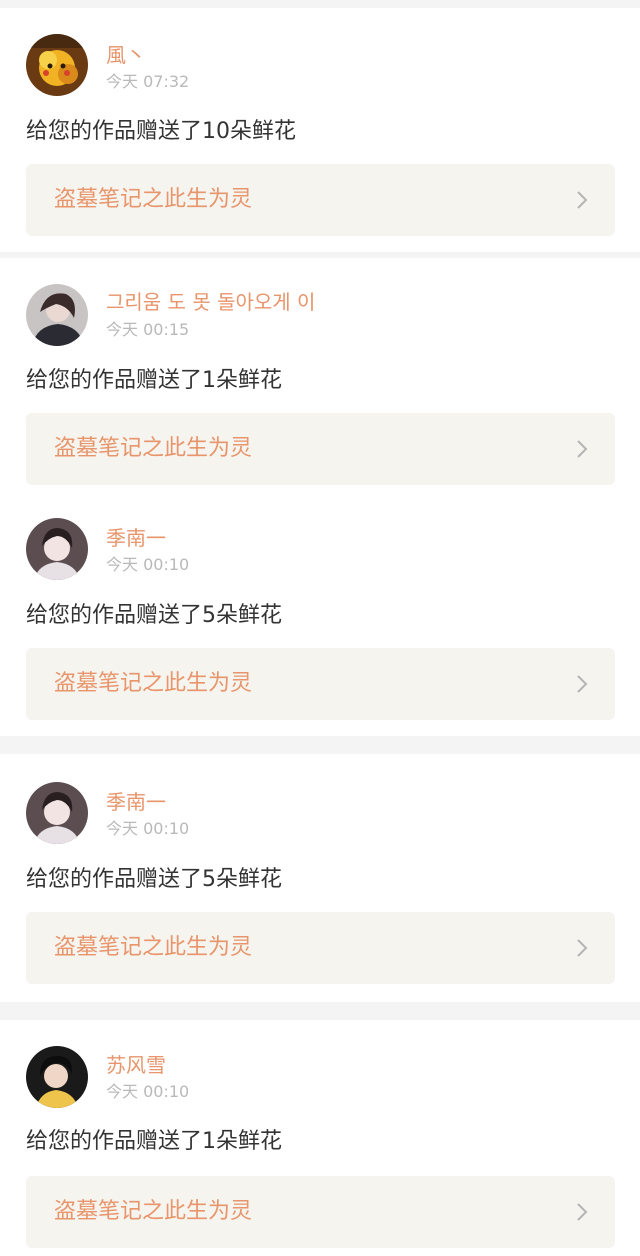  I want to click on timestamp: 今天 00:15, so click(148, 329).